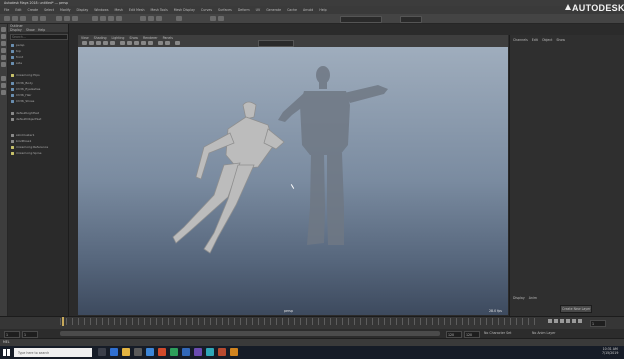 The image size is (624, 359). Describe the element at coordinates (184, 10) in the screenshot. I see `menu-mesh-display: Mesh Display` at that location.